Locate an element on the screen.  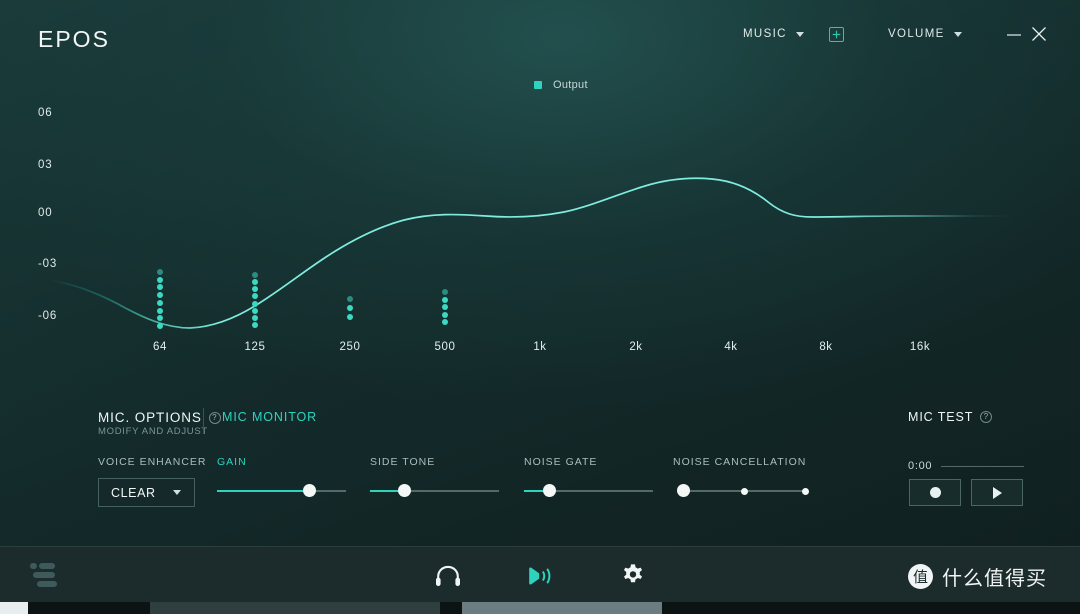
watermark: 值 什么值得买 is located at coordinates (977, 576).